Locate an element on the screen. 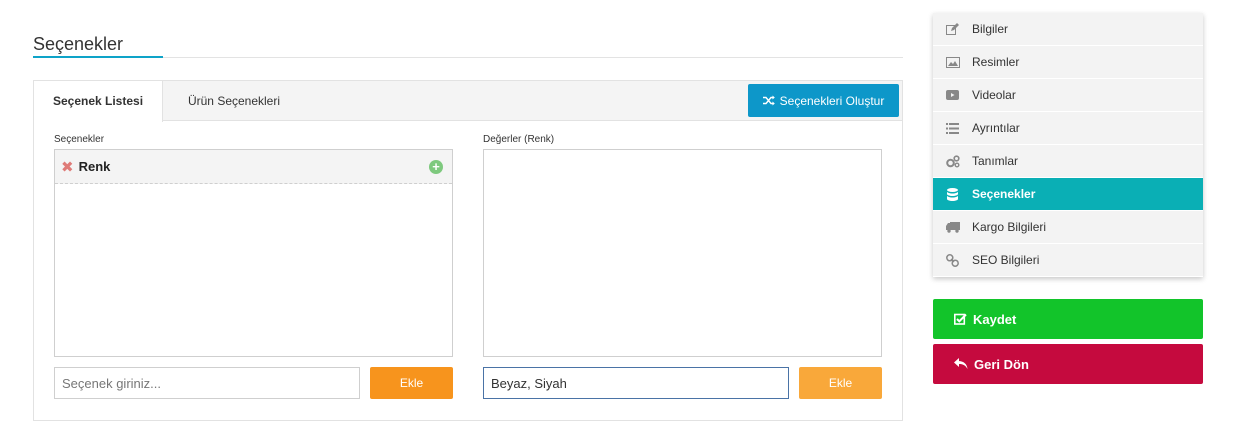 This screenshot has width=1249, height=423. add-value-icon: + is located at coordinates (436, 167).